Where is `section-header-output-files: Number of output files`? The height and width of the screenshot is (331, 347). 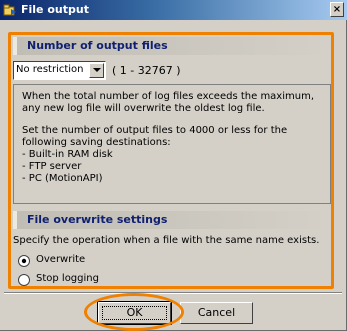
section-header-output-files: Number of output files is located at coordinates (172, 46).